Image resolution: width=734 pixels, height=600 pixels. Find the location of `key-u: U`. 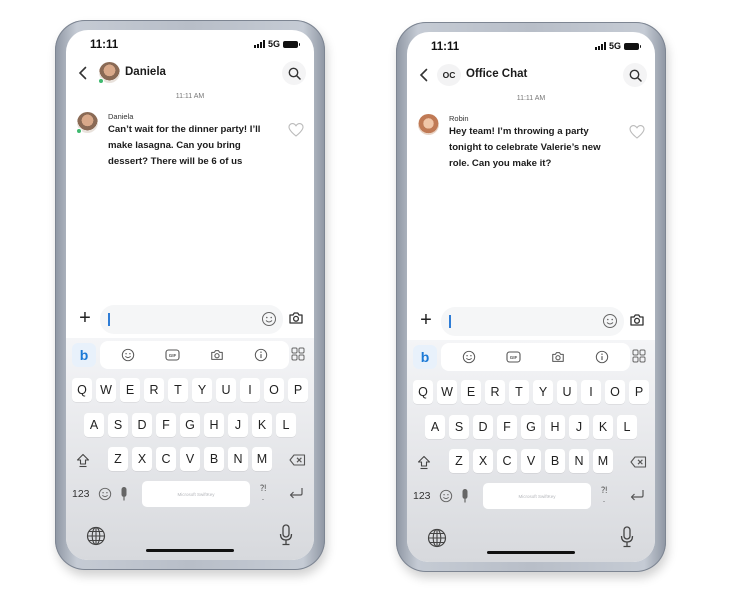

key-u: U is located at coordinates (226, 390).